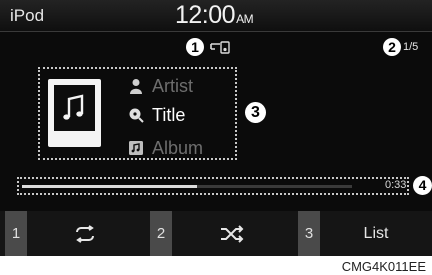 The height and width of the screenshot is (275, 432). I want to click on status-header: iPod 12:00AM, so click(216, 16).